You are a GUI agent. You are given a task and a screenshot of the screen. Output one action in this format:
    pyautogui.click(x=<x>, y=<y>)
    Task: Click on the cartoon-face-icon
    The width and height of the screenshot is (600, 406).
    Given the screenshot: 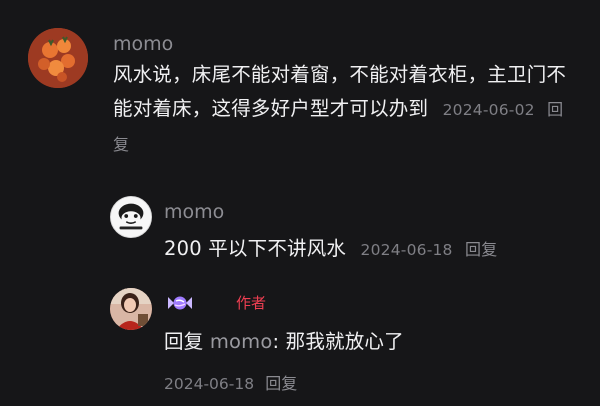 What is the action you would take?
    pyautogui.click(x=131, y=217)
    